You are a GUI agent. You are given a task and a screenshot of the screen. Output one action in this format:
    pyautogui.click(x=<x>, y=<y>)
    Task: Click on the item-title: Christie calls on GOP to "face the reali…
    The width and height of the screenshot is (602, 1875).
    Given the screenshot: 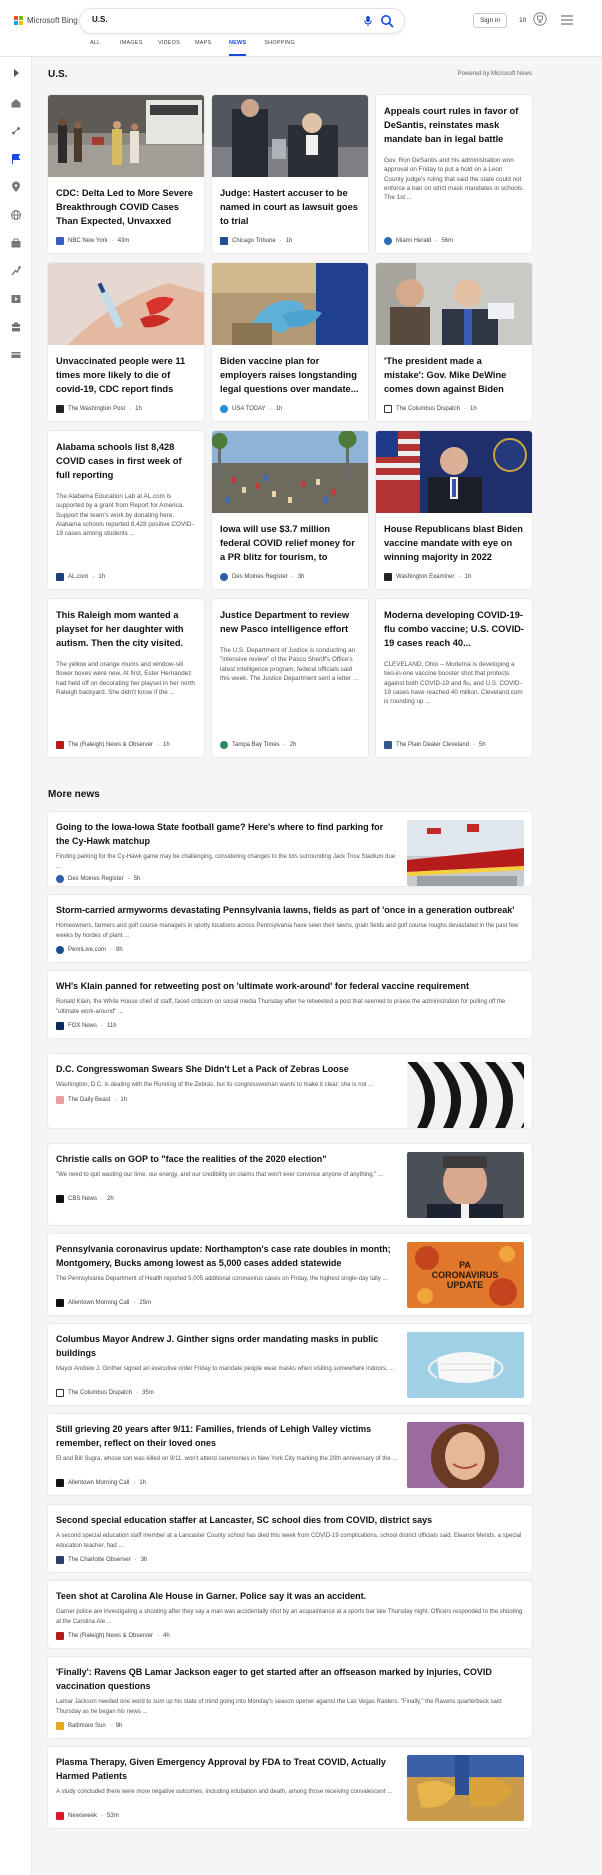 What is the action you would take?
    pyautogui.click(x=227, y=1160)
    